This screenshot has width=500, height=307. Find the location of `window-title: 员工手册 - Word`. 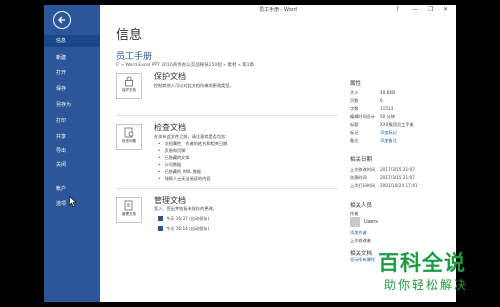

window-title: 员工手册 - Word is located at coordinates (278, 10).